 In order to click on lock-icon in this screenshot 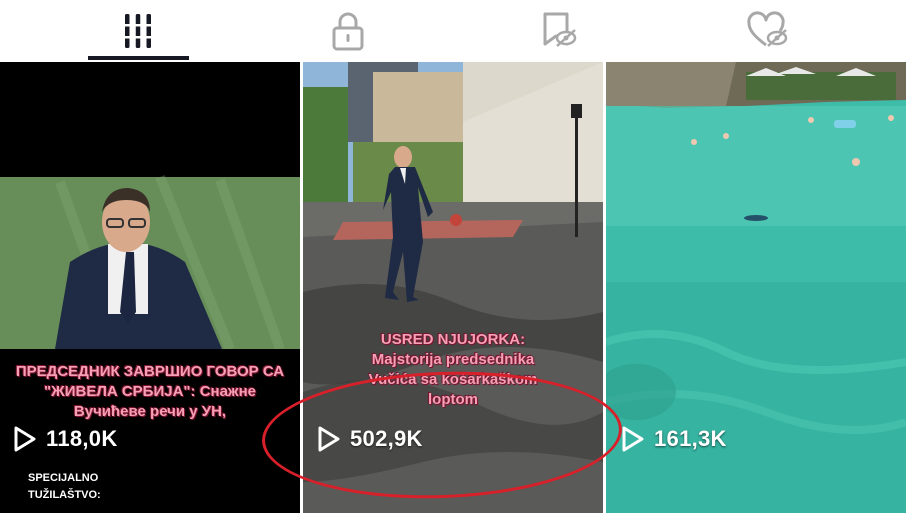, I will do `click(348, 31)`.